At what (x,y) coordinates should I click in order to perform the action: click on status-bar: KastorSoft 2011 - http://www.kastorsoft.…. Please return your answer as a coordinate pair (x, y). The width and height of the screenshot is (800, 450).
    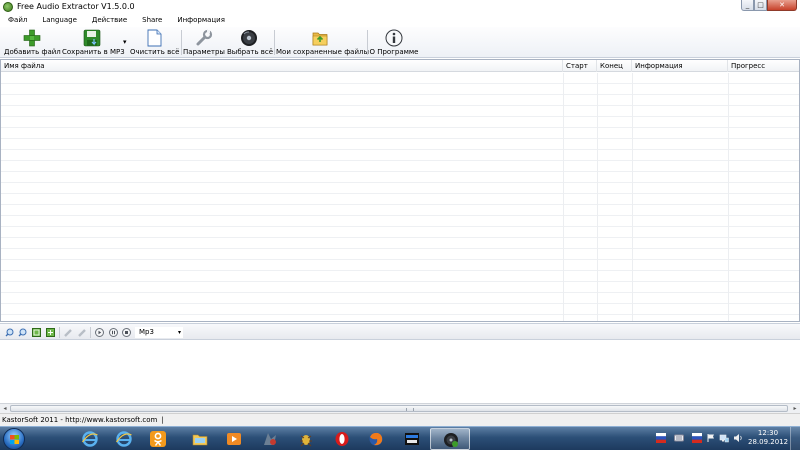
    Looking at the image, I should click on (400, 419).